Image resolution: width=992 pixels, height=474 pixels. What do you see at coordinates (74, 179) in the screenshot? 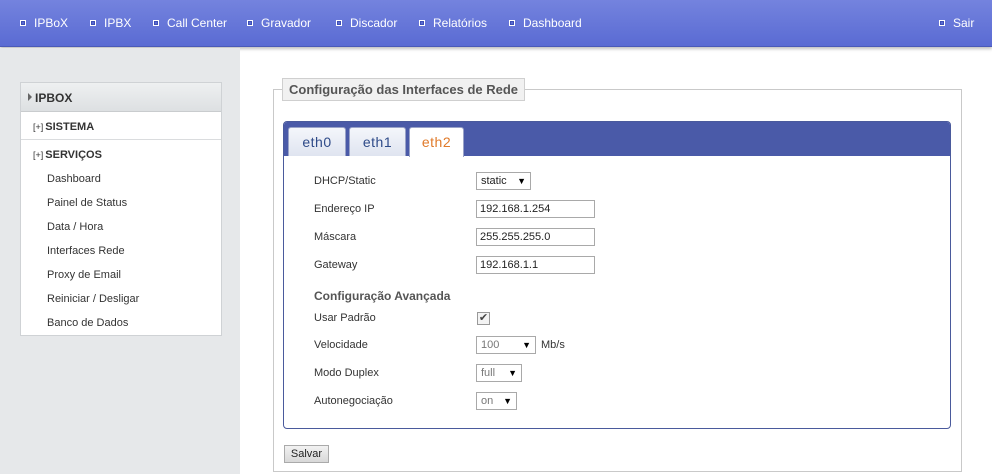
I see `sidebar-item-dashboard: Dashboard` at bounding box center [74, 179].